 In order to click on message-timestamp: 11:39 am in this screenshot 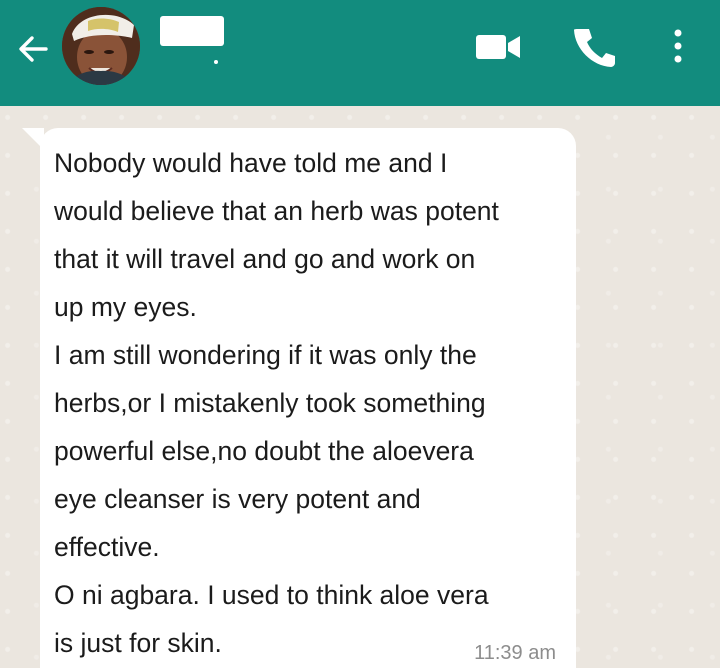, I will do `click(515, 653)`.